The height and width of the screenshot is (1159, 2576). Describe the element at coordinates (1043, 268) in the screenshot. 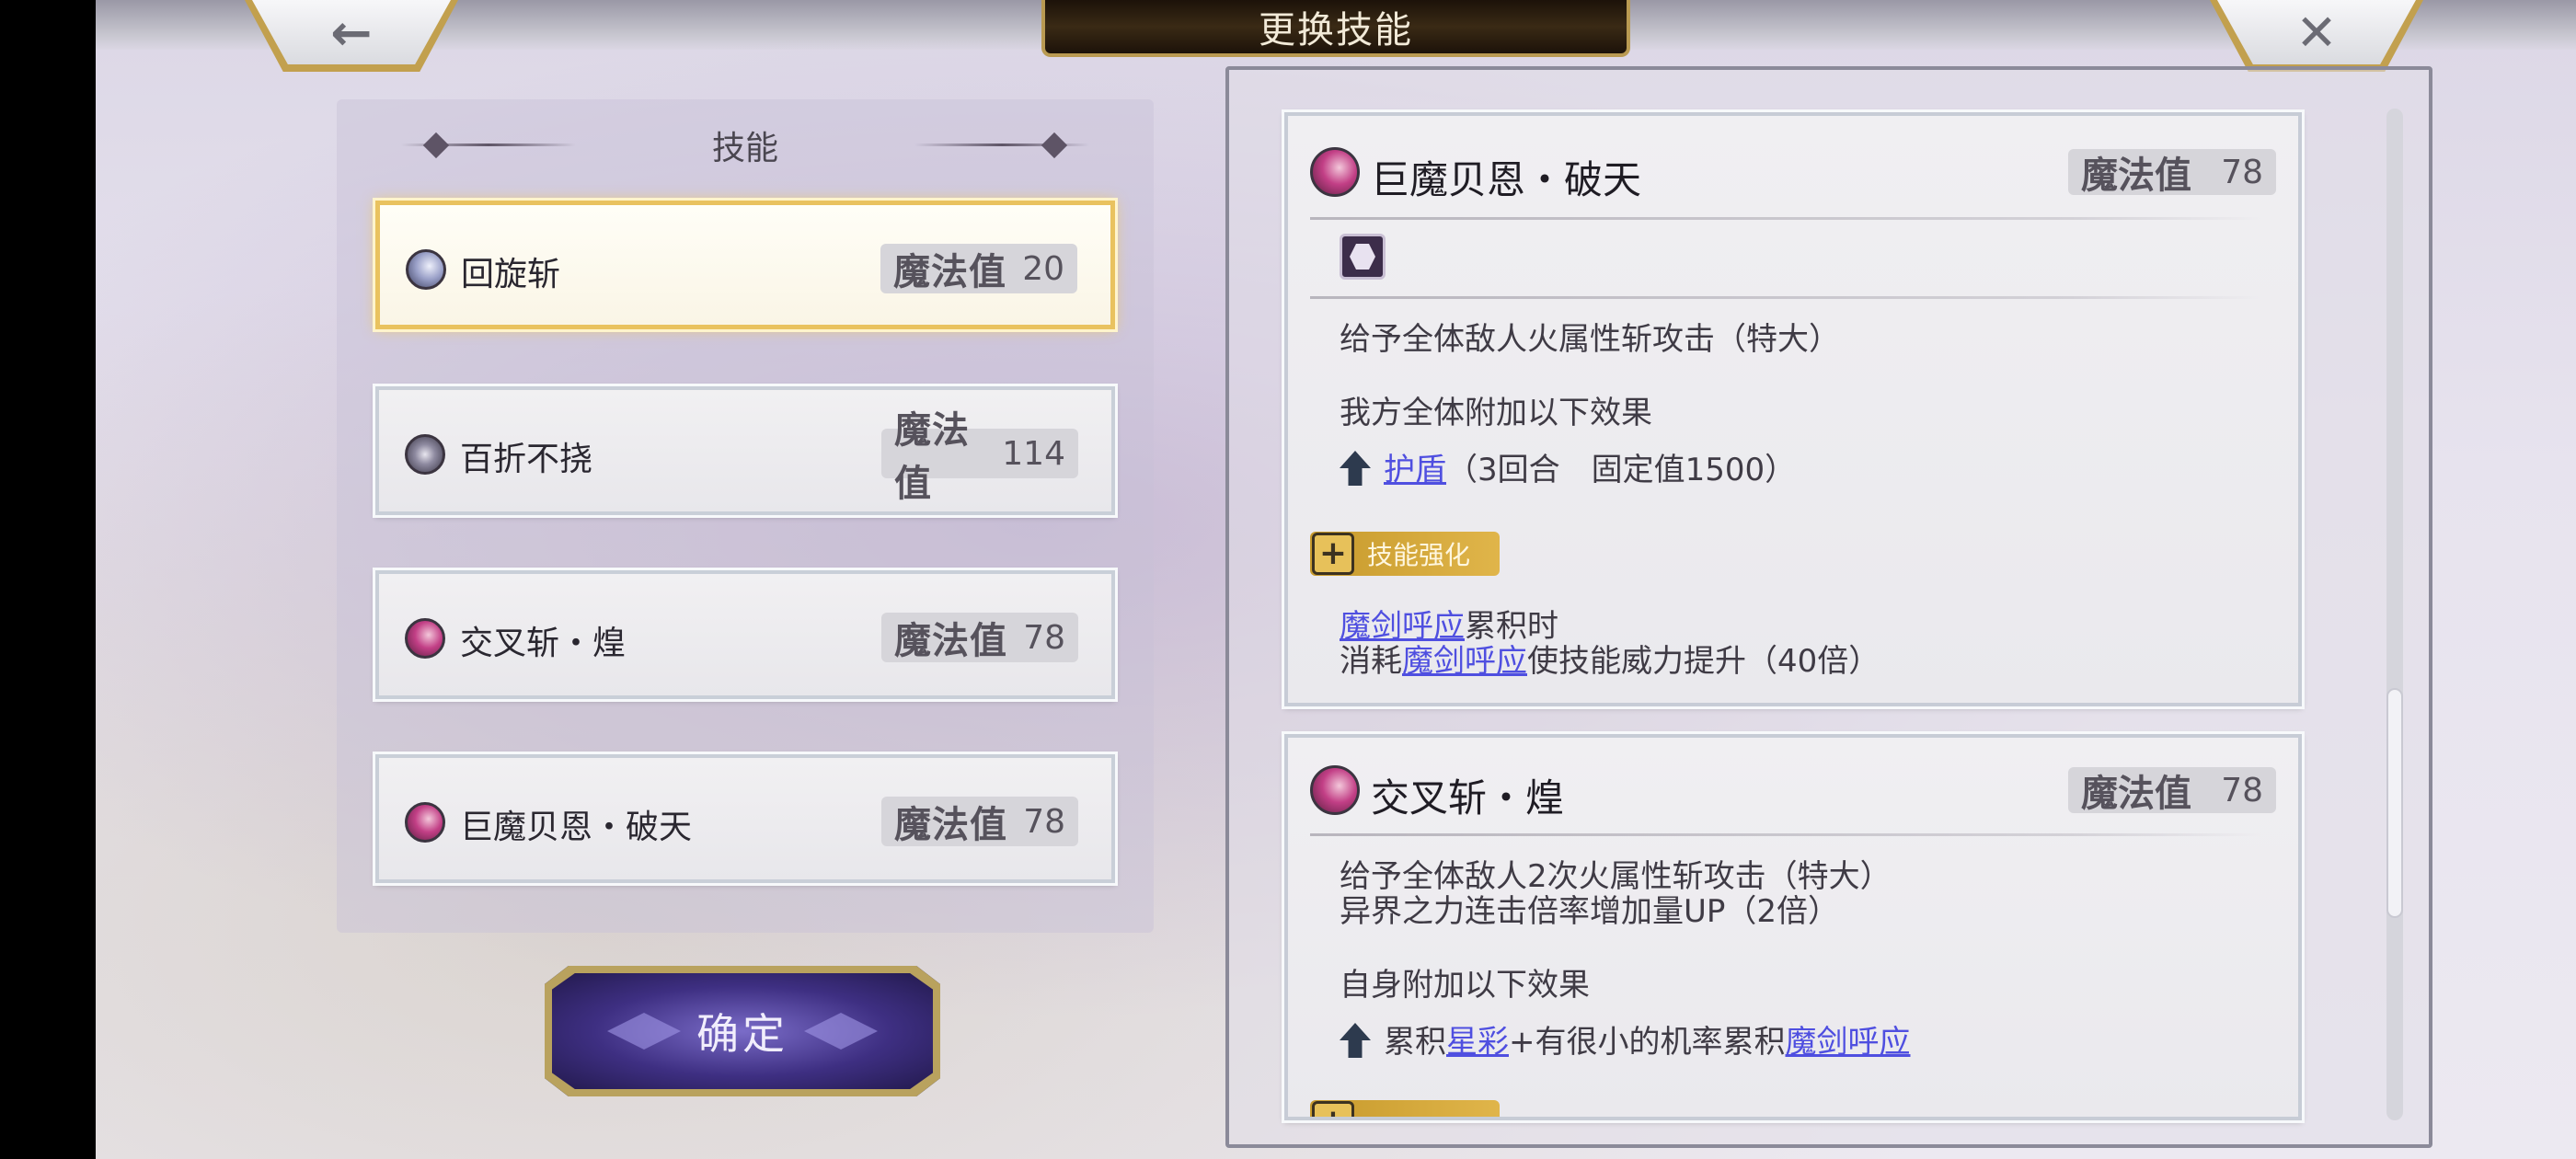

I see `mp-value: 20` at that location.